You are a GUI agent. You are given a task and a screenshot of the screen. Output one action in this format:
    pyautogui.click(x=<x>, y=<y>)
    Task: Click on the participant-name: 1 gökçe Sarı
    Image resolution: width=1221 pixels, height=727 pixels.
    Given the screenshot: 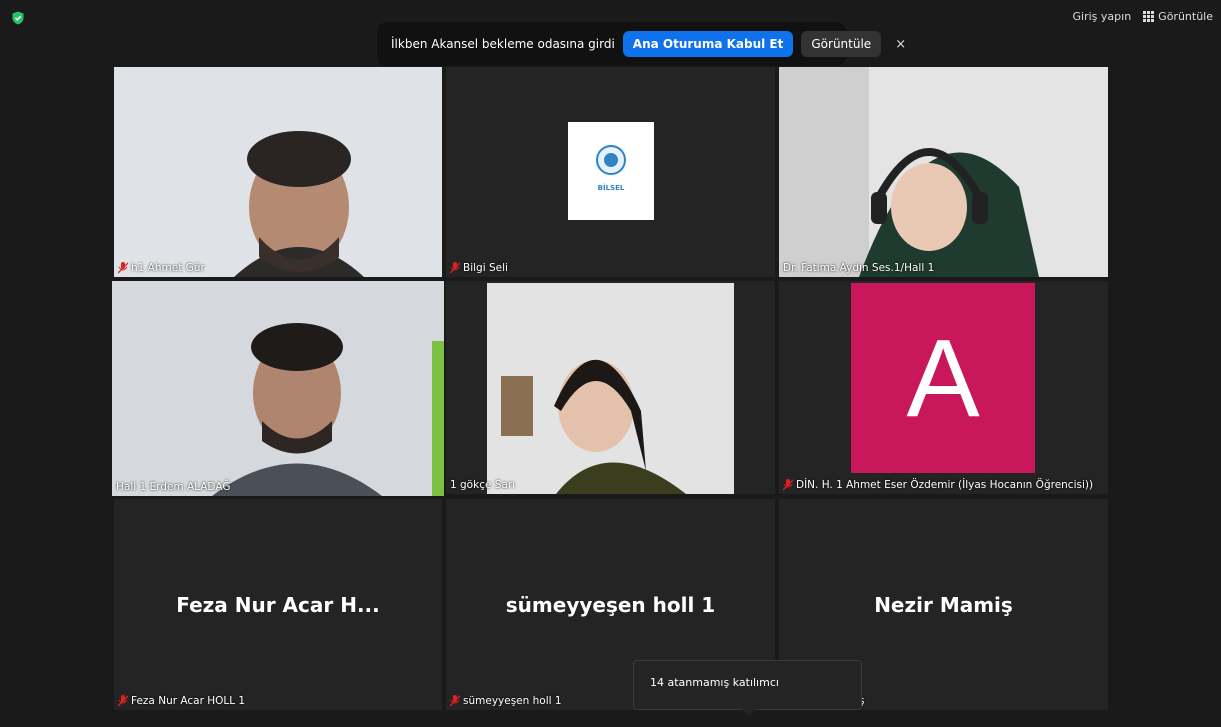 What is the action you would take?
    pyautogui.click(x=483, y=485)
    